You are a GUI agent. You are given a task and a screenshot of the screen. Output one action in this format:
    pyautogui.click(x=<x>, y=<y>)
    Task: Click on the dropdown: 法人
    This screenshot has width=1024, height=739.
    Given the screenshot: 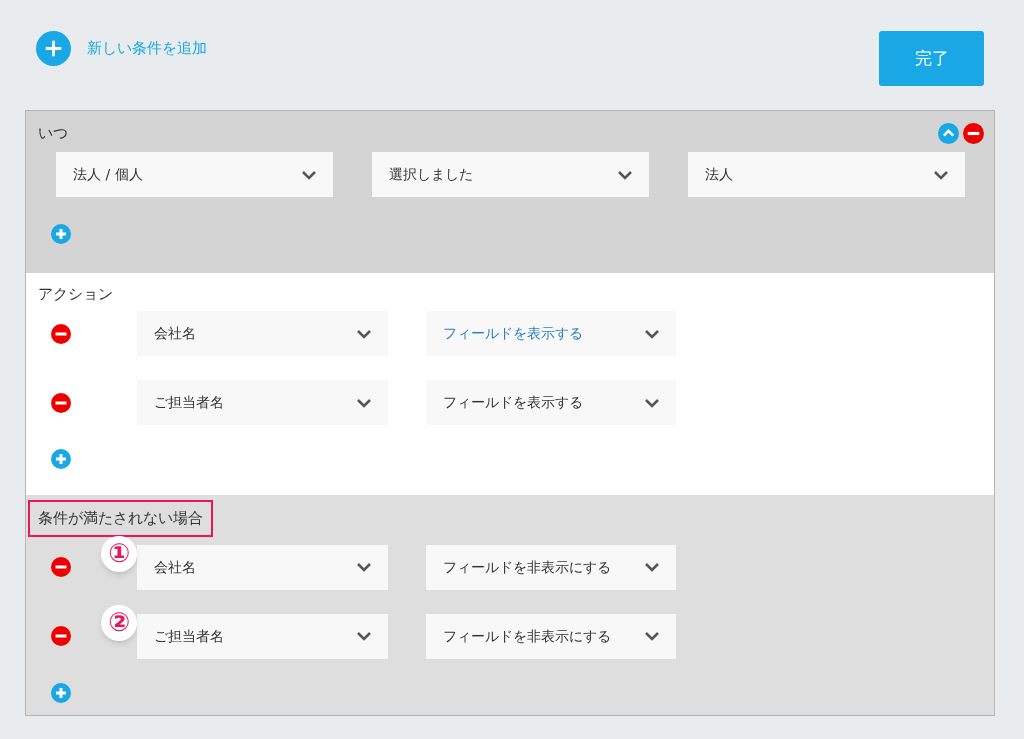 What is the action you would take?
    pyautogui.click(x=826, y=174)
    